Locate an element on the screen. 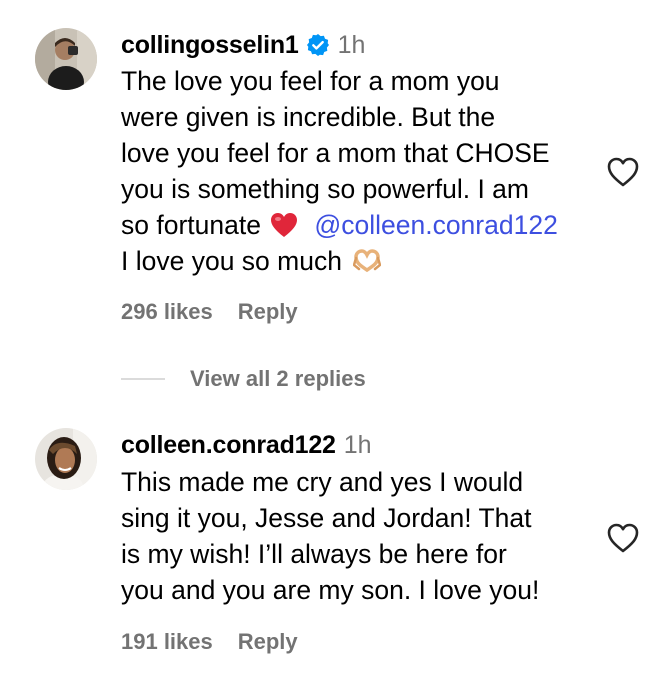  heart-hands-emoji is located at coordinates (367, 259).